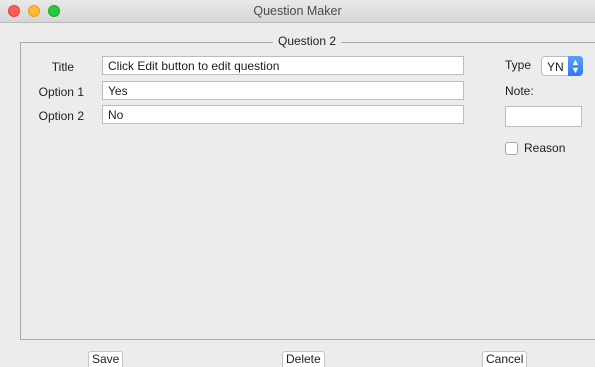 The image size is (595, 367). What do you see at coordinates (303, 359) in the screenshot?
I see `delete-button: Delete` at bounding box center [303, 359].